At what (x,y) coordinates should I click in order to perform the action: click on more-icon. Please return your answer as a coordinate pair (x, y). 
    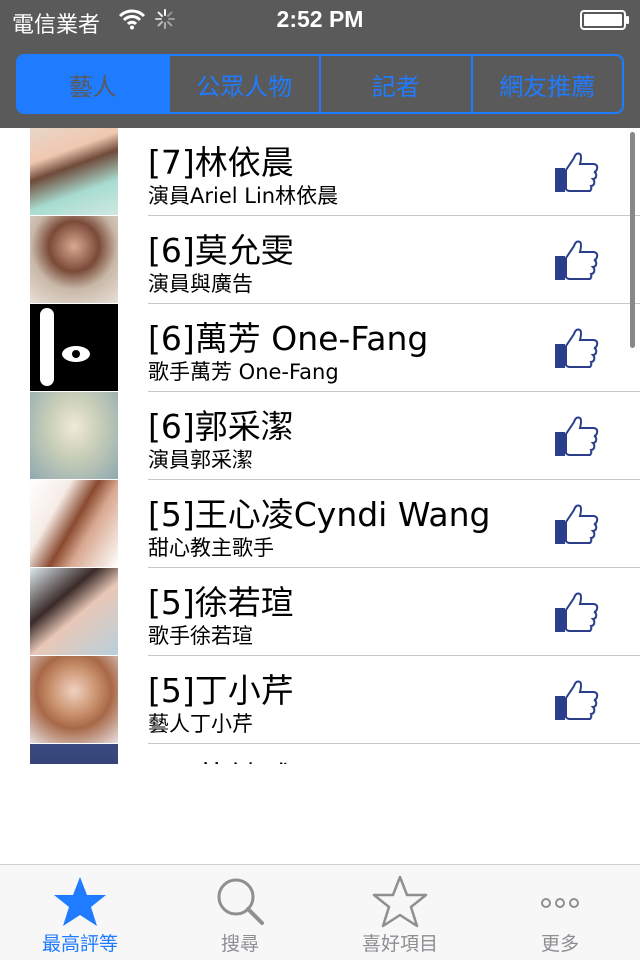
    Looking at the image, I should click on (560, 903).